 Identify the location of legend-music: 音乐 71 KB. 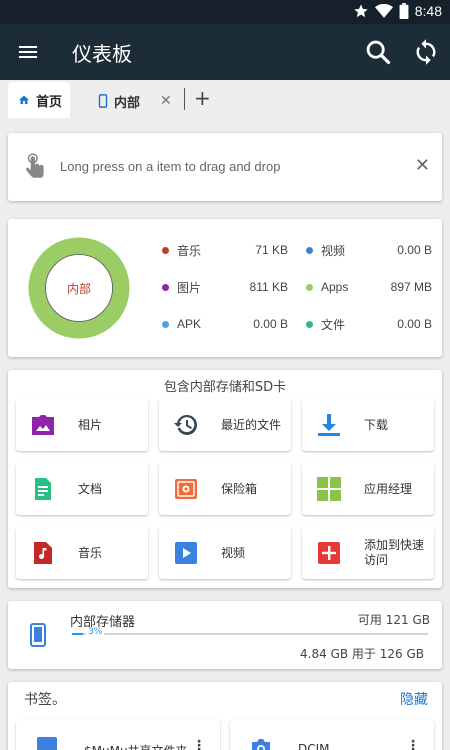
(225, 250).